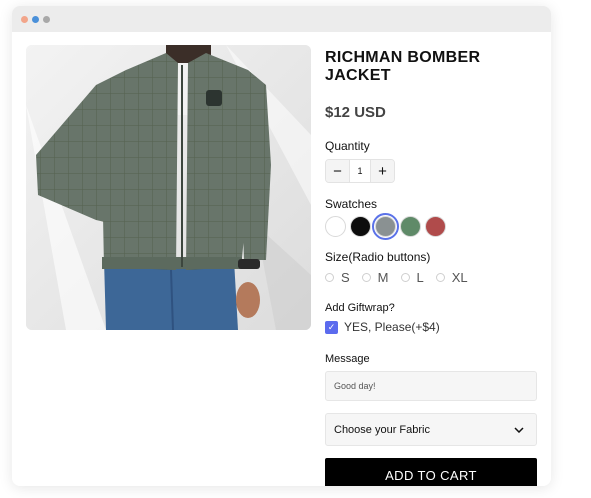 This screenshot has height=498, width=591. What do you see at coordinates (24, 19) in the screenshot?
I see `window-dot-close` at bounding box center [24, 19].